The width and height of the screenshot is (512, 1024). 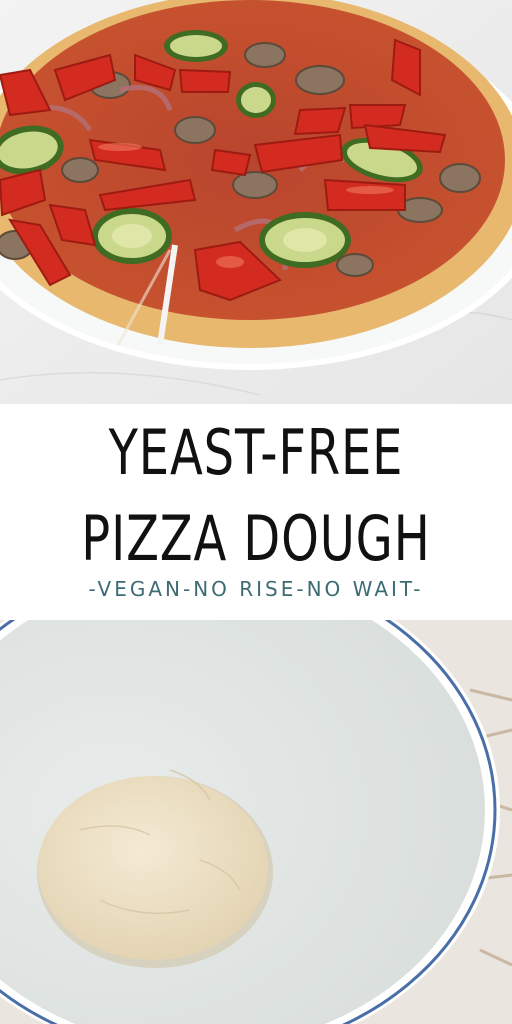 I want to click on title-line-2: PIZZA DOUGH, so click(x=256, y=538).